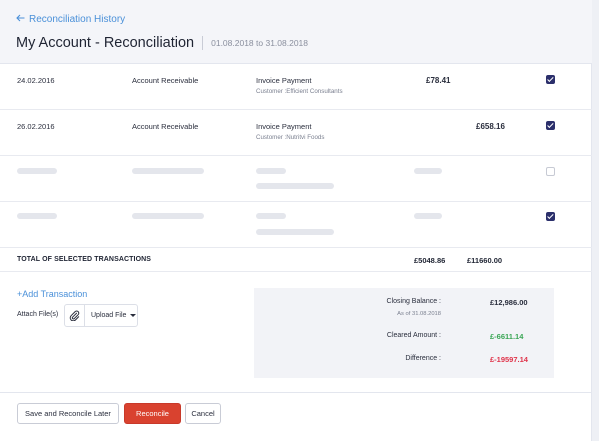  I want to click on row-date: 26.02.2016, so click(36, 126).